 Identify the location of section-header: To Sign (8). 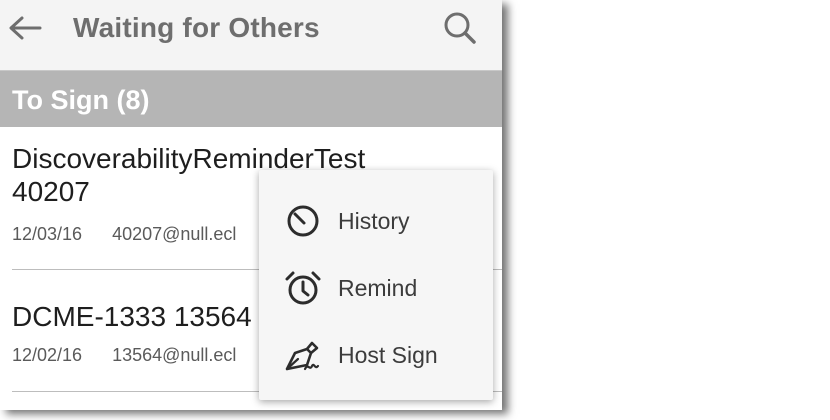
(251, 99).